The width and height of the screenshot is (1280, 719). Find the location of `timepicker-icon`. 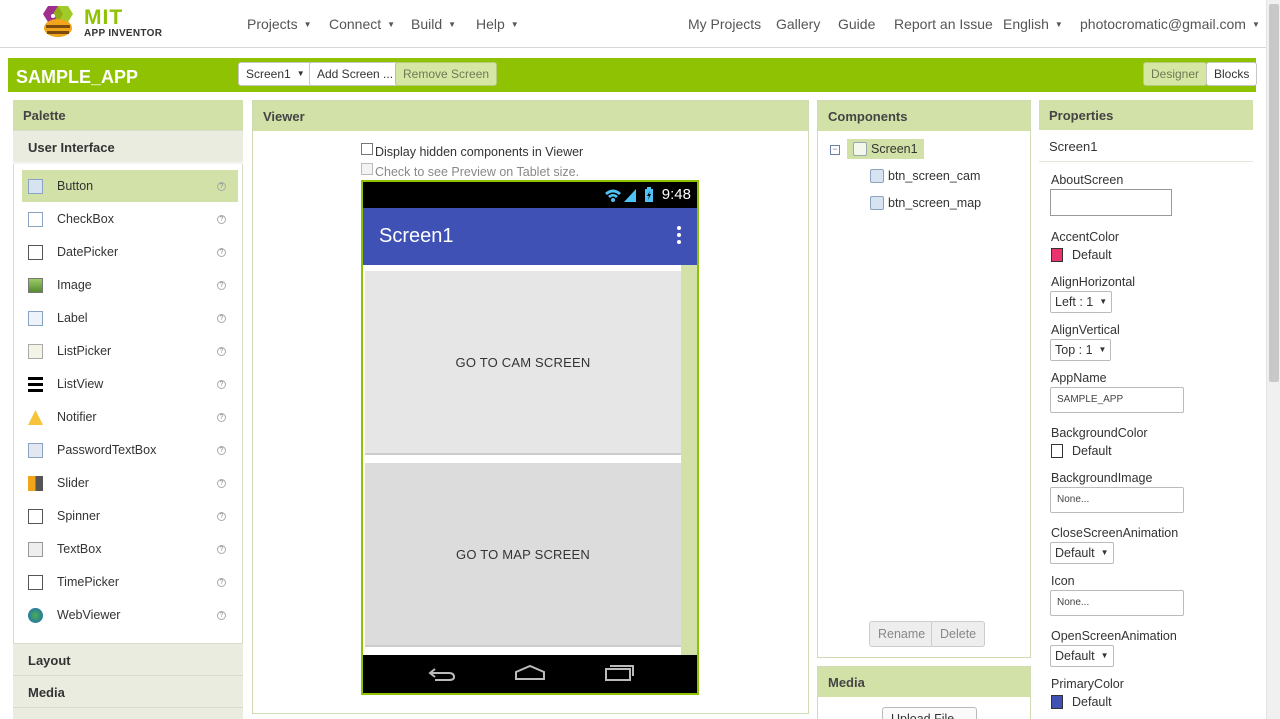

timepicker-icon is located at coordinates (35, 582).